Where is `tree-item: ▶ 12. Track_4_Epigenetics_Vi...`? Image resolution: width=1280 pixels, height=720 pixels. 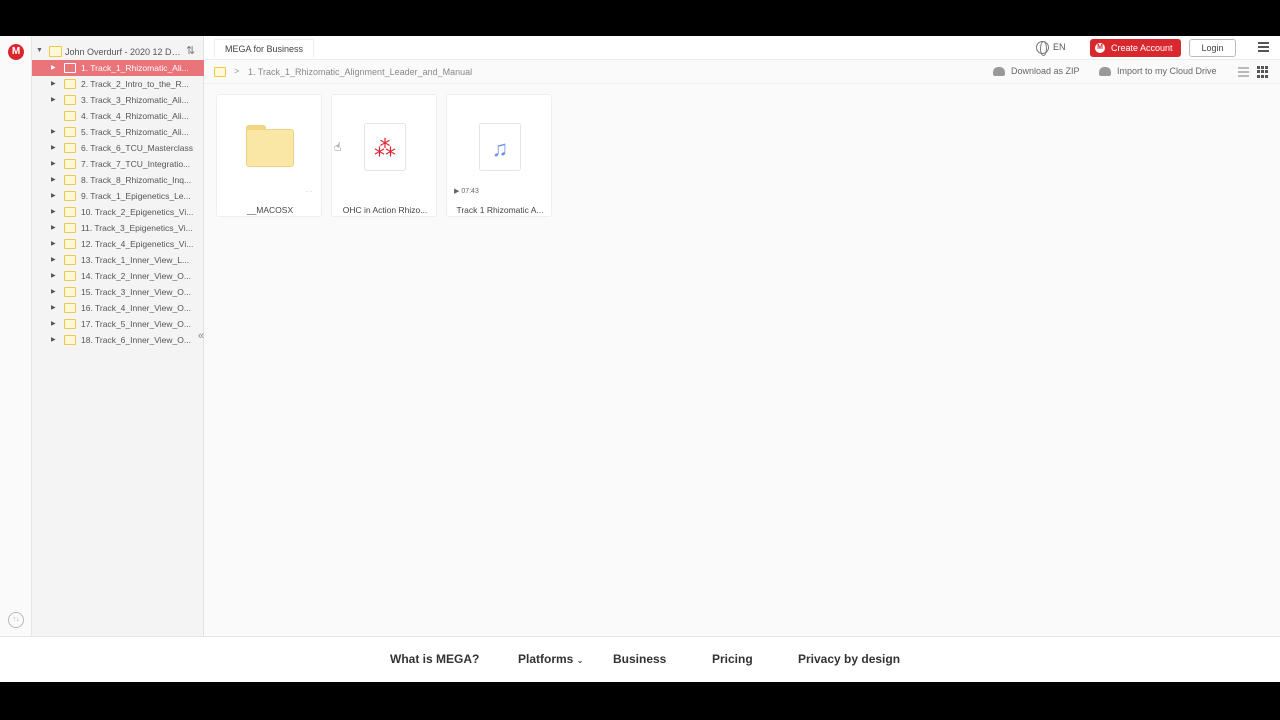 tree-item: ▶ 12. Track_4_Epigenetics_Vi... is located at coordinates (118, 244).